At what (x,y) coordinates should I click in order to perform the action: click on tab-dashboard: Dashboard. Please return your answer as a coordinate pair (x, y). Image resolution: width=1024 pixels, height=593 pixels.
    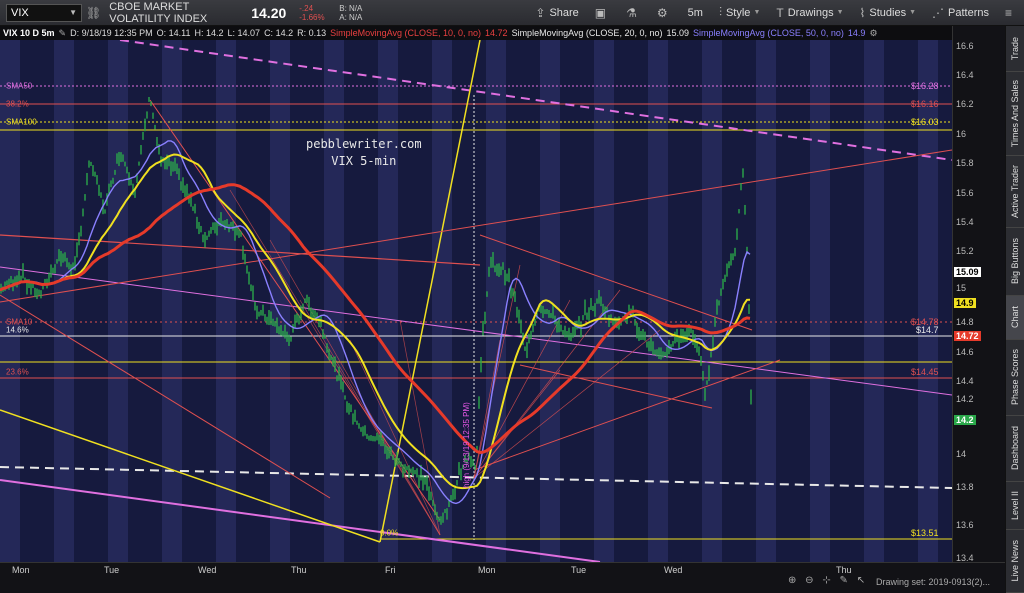
    Looking at the image, I should click on (1015, 449).